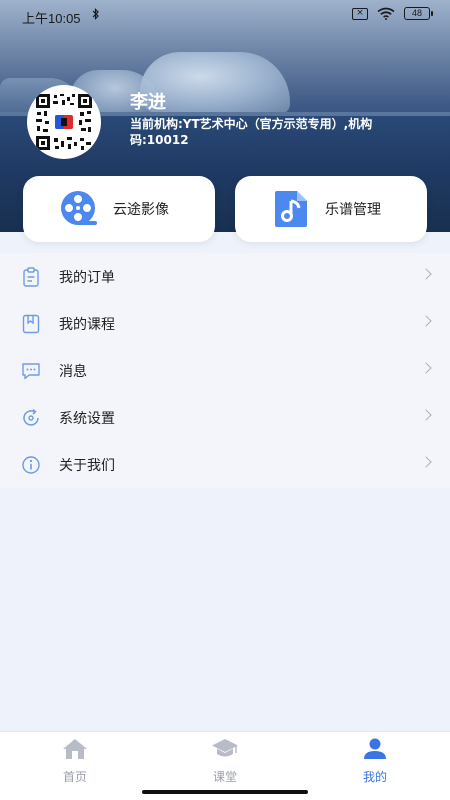  I want to click on home-icon, so click(75, 751).